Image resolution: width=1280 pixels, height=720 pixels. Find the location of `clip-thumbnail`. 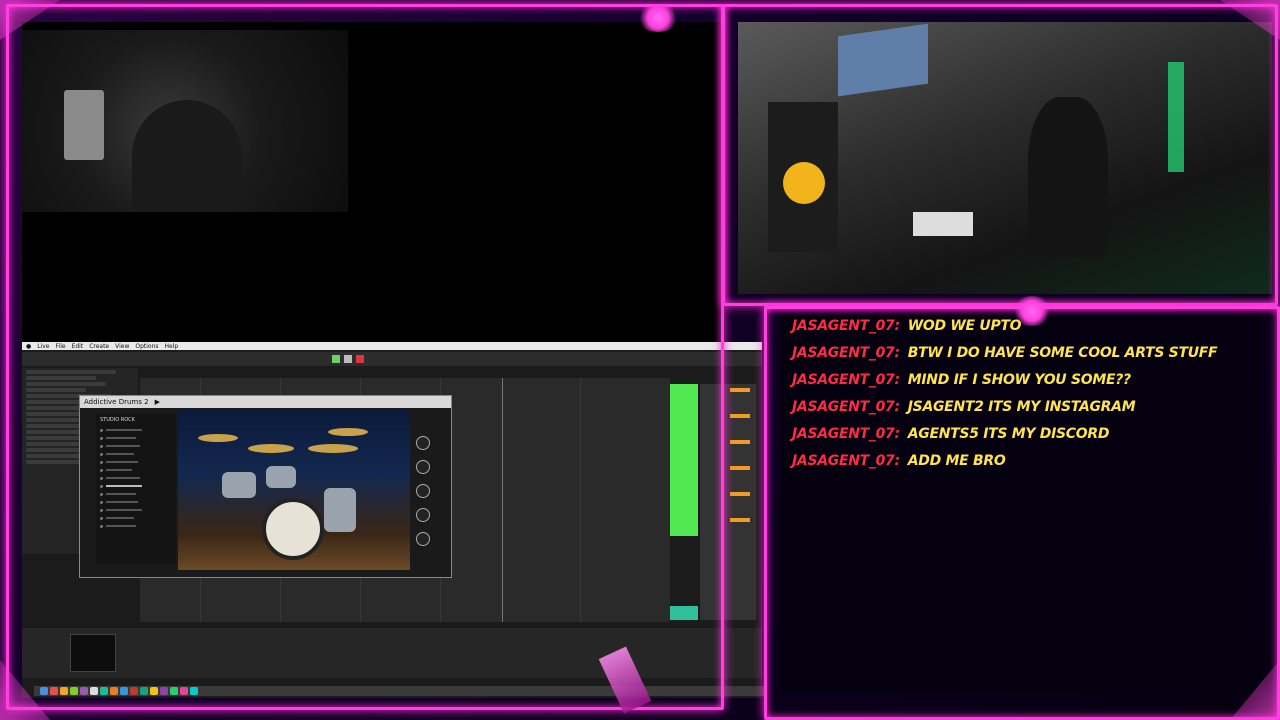

clip-thumbnail is located at coordinates (93, 653).